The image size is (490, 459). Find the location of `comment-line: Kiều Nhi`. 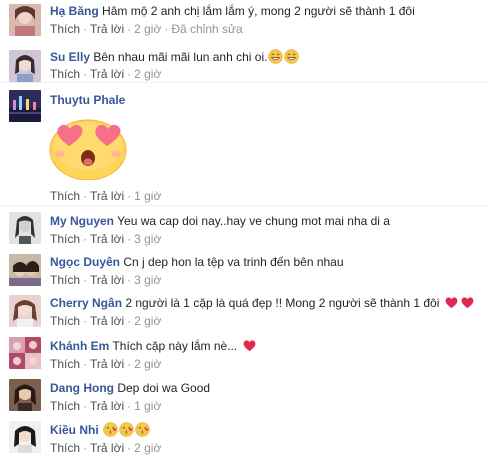

comment-line: Kiều Nhi is located at coordinates (100, 430).